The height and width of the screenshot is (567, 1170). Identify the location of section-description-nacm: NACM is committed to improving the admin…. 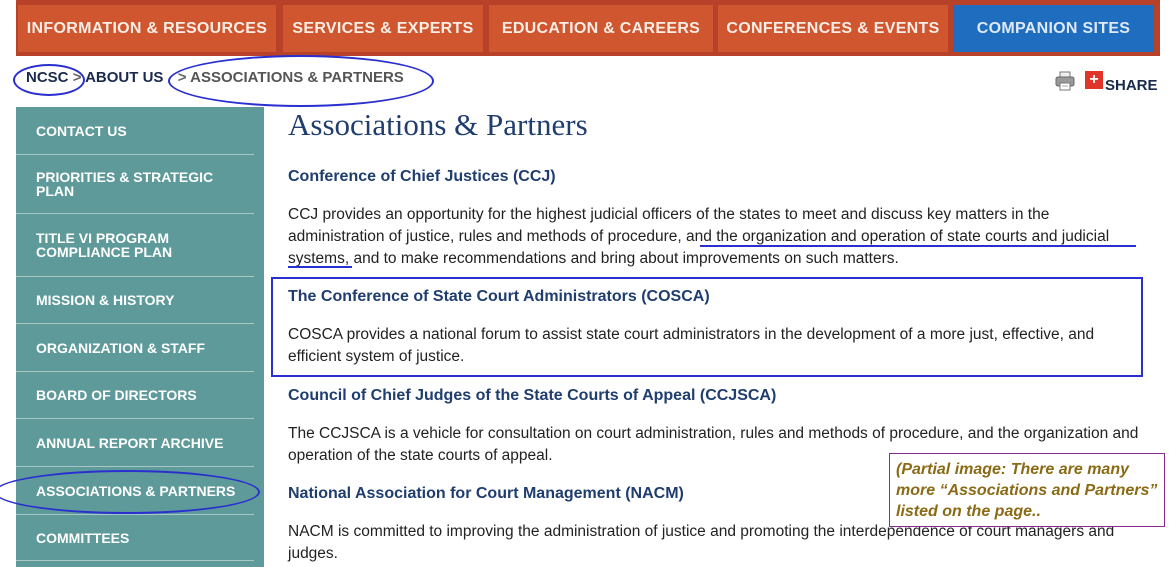
(701, 542).